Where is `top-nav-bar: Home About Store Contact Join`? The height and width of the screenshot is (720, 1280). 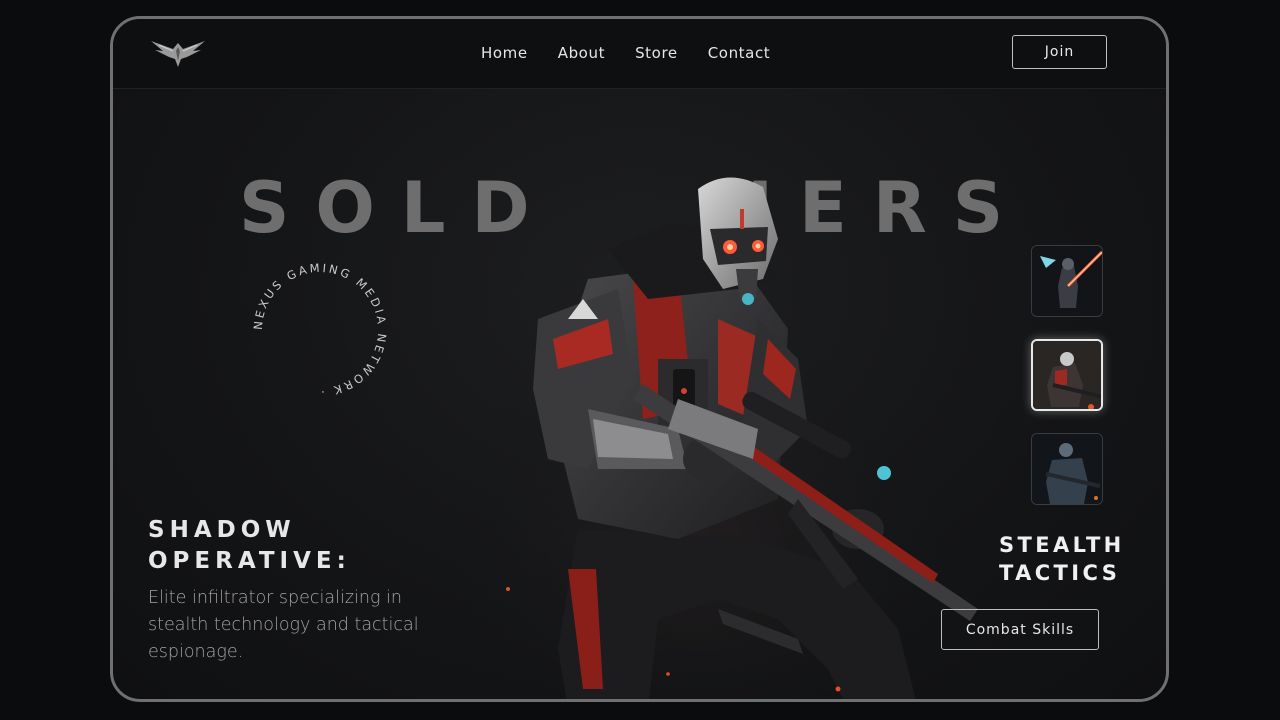 top-nav-bar: Home About Store Contact Join is located at coordinates (639, 54).